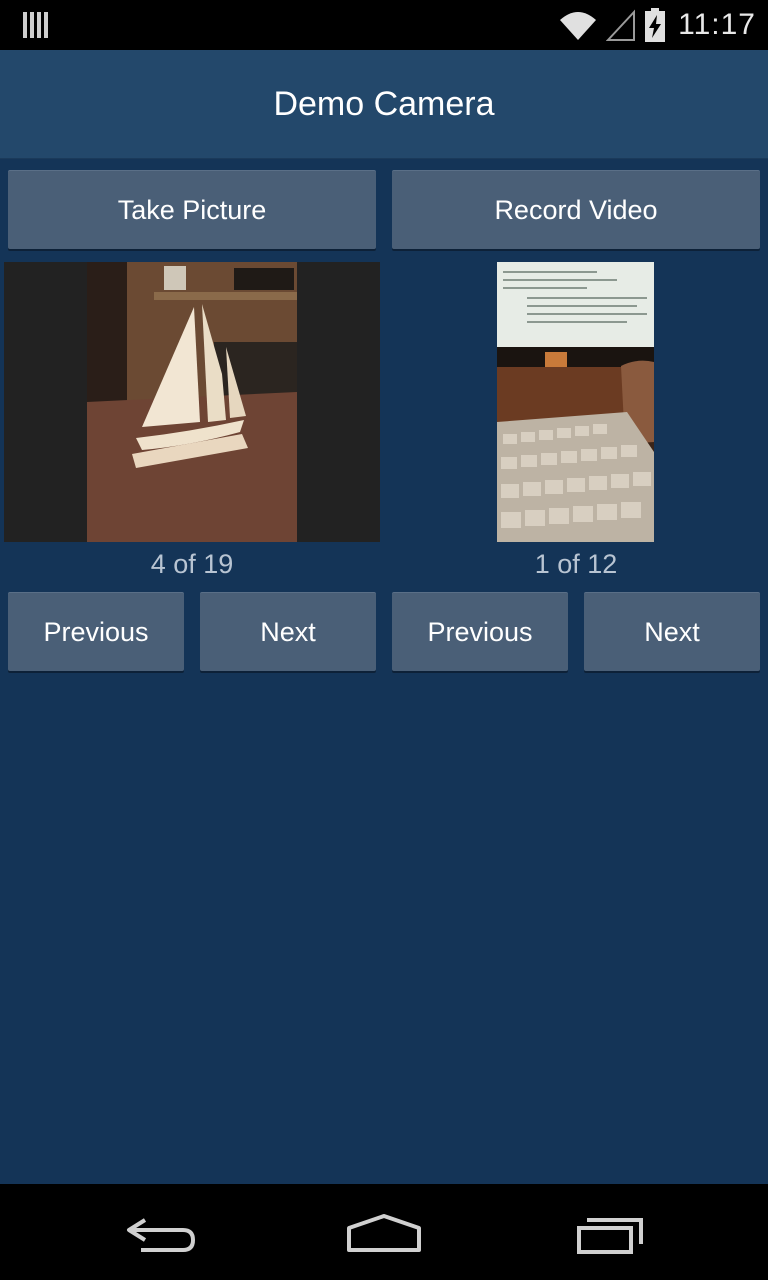 The width and height of the screenshot is (768, 1280). Describe the element at coordinates (480, 631) in the screenshot. I see `video-previous-button: Previous` at that location.